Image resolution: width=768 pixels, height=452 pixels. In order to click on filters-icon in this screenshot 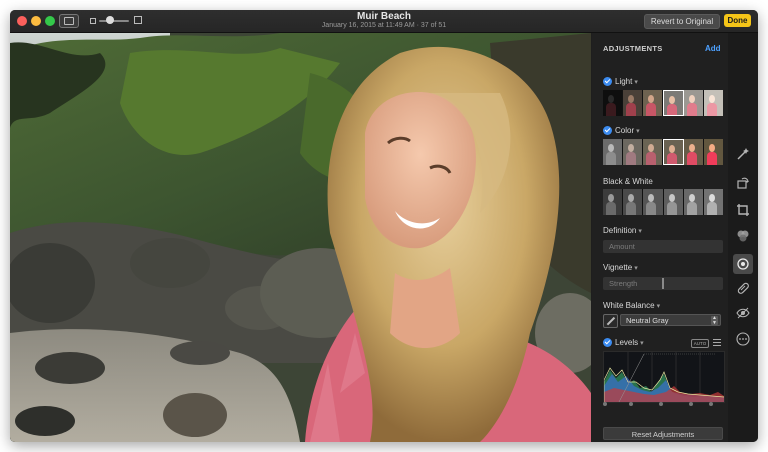, I will do `click(743, 236)`.